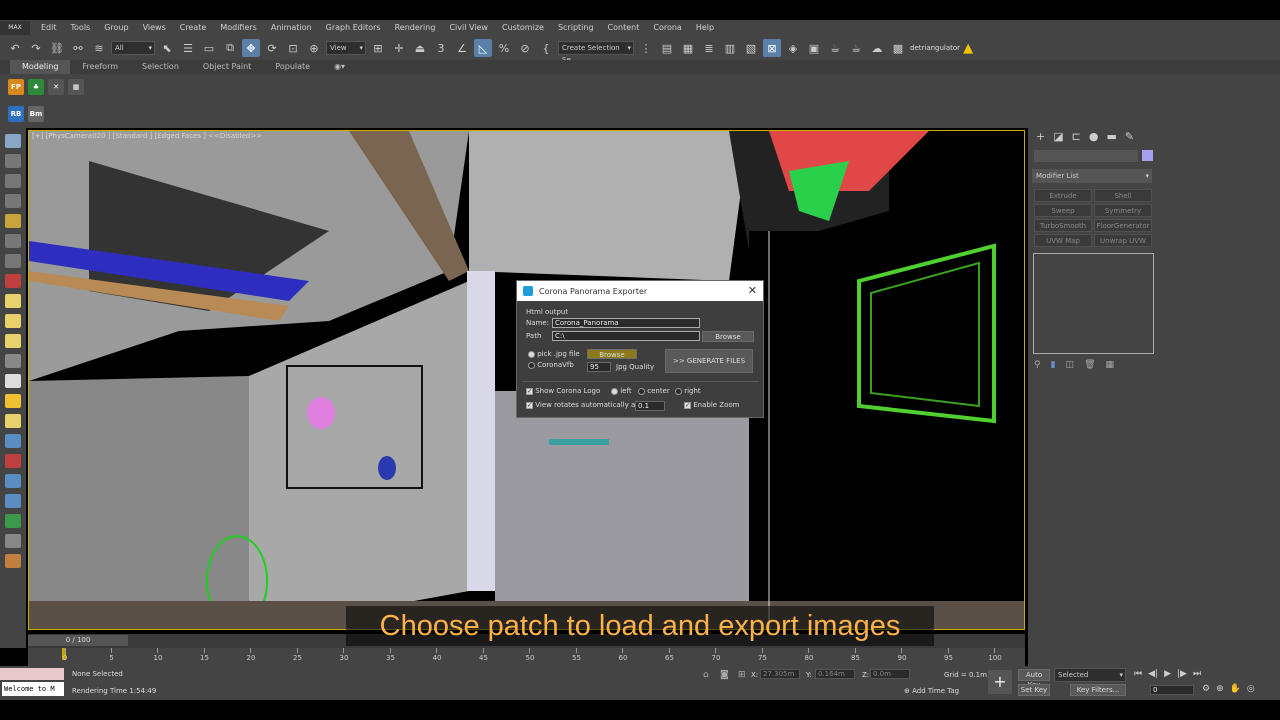 This screenshot has height=720, width=1280. I want to click on link-icon: ⛓, so click(57, 48).